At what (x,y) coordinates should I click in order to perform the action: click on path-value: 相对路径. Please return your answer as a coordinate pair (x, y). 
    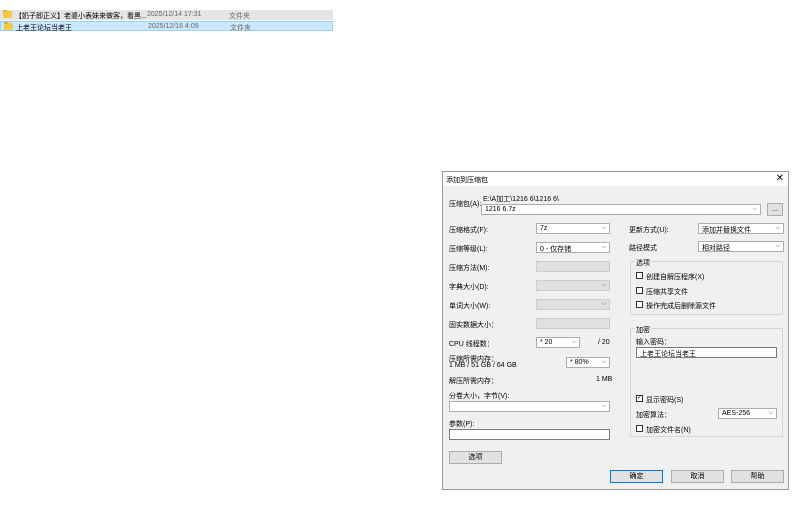
    Looking at the image, I should click on (716, 248).